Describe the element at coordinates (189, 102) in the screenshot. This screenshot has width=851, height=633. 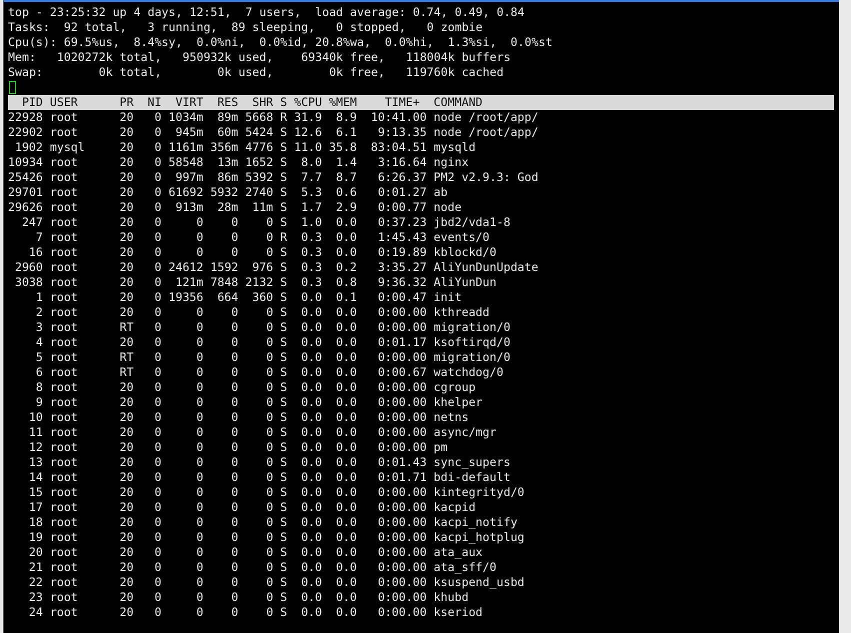
I see `column-header: VIRT` at that location.